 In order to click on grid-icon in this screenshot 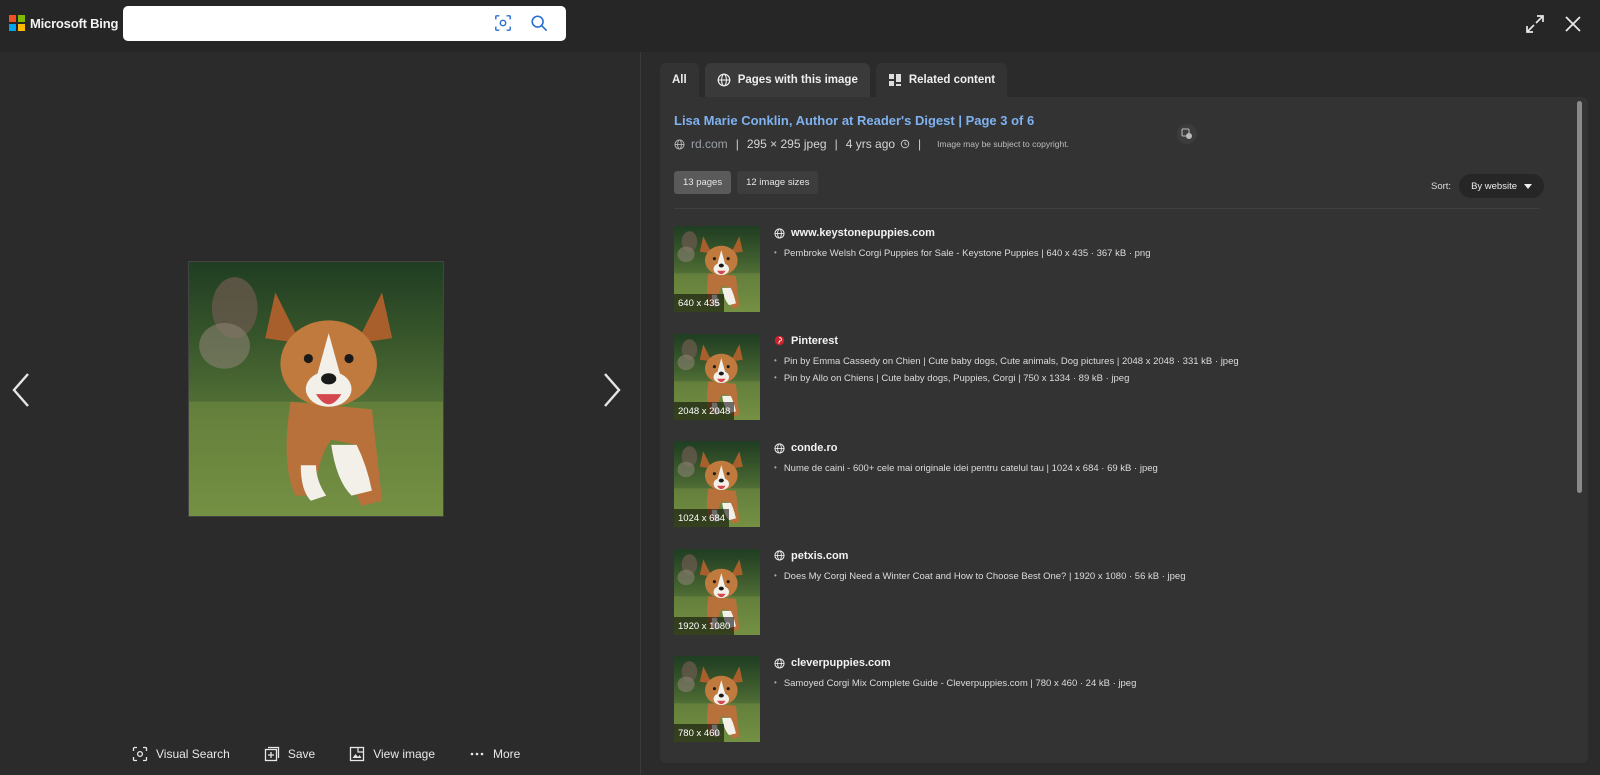, I will do `click(894, 80)`.